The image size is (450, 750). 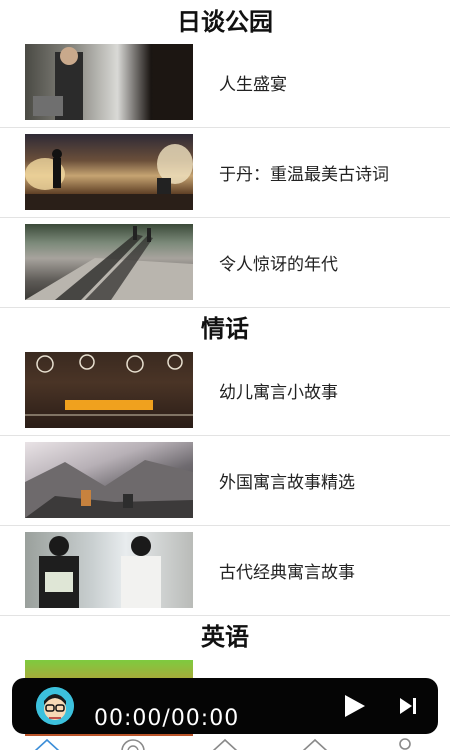 I want to click on list-item: 人生盛宴, so click(x=225, y=83).